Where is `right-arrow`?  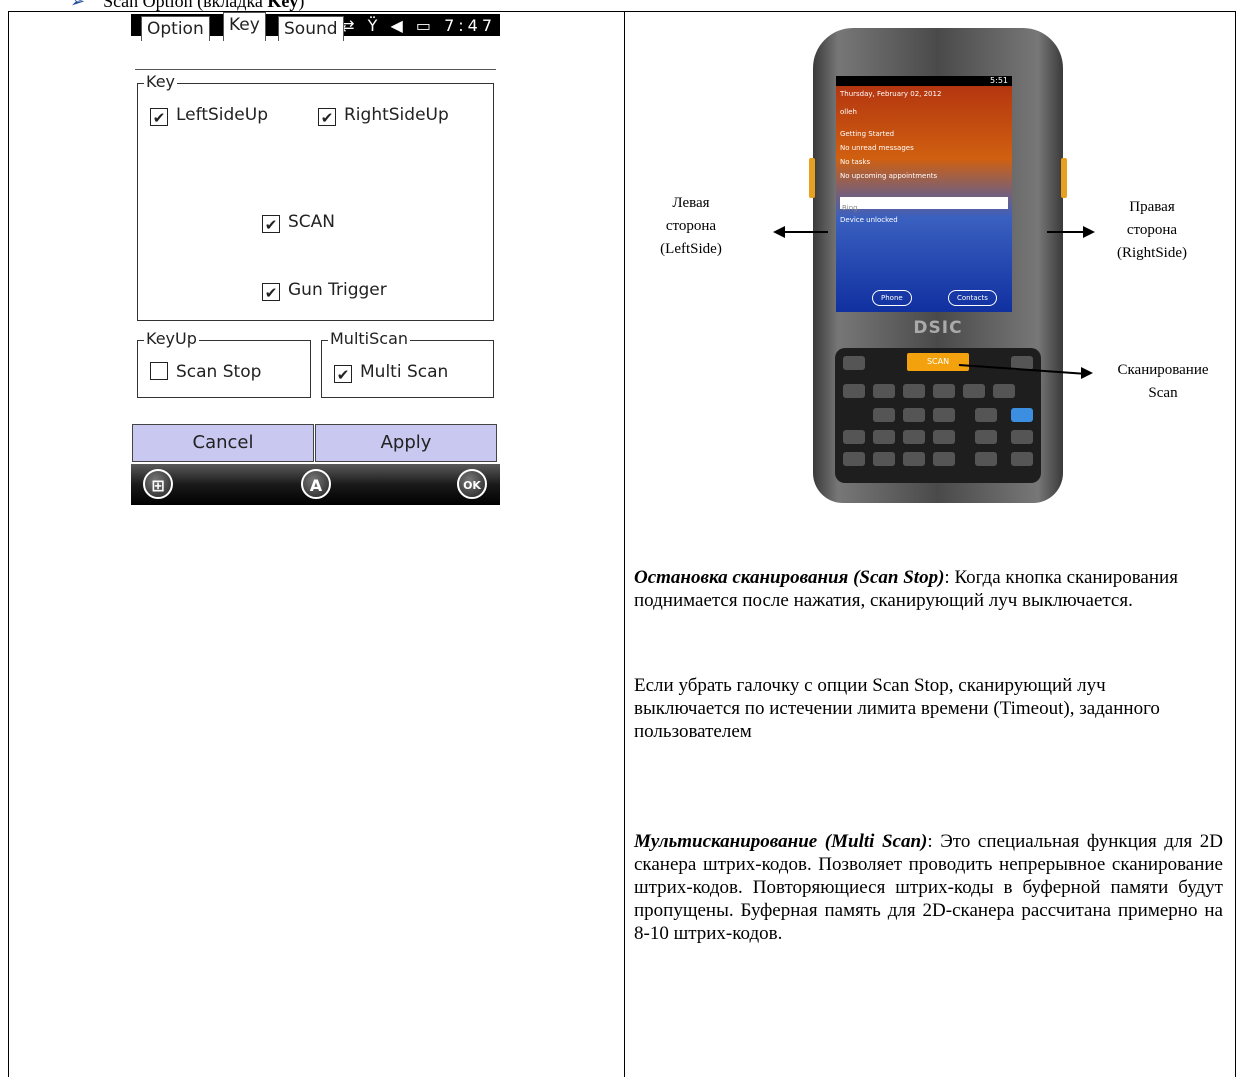
right-arrow is located at coordinates (1065, 232).